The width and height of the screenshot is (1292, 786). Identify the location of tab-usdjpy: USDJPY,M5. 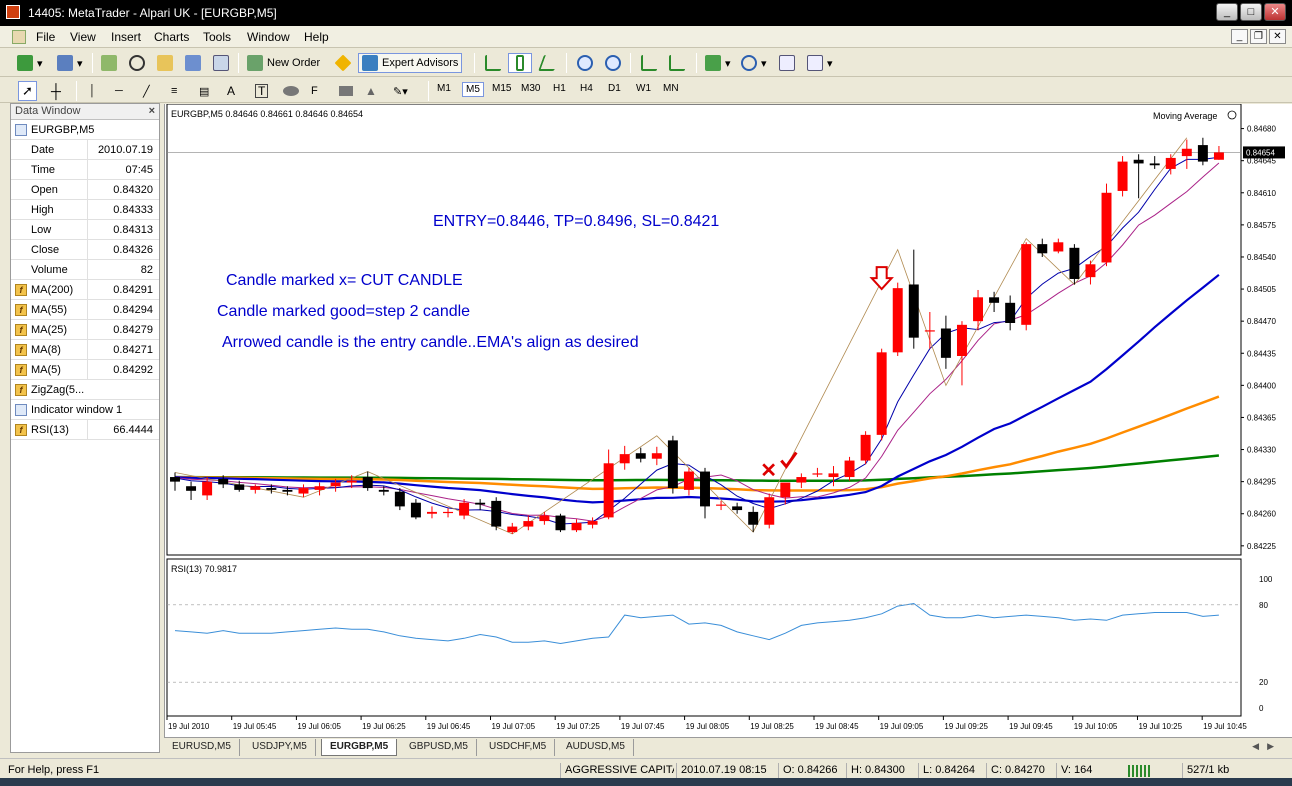
(280, 747).